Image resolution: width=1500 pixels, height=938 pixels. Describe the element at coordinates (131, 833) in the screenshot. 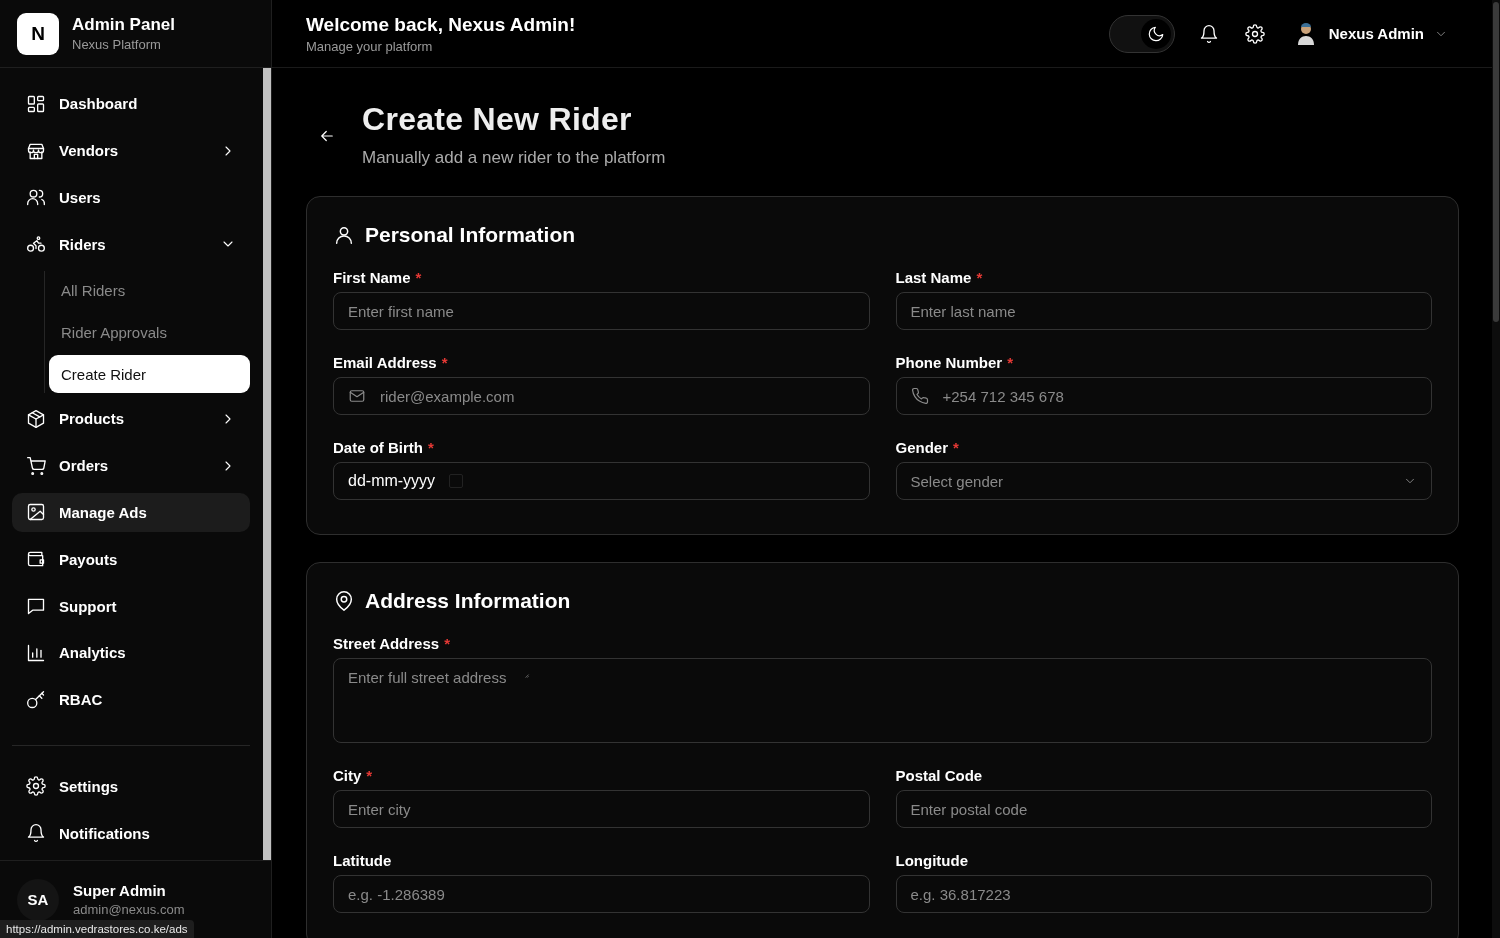

I see `sidebar-item: Notifications` at that location.